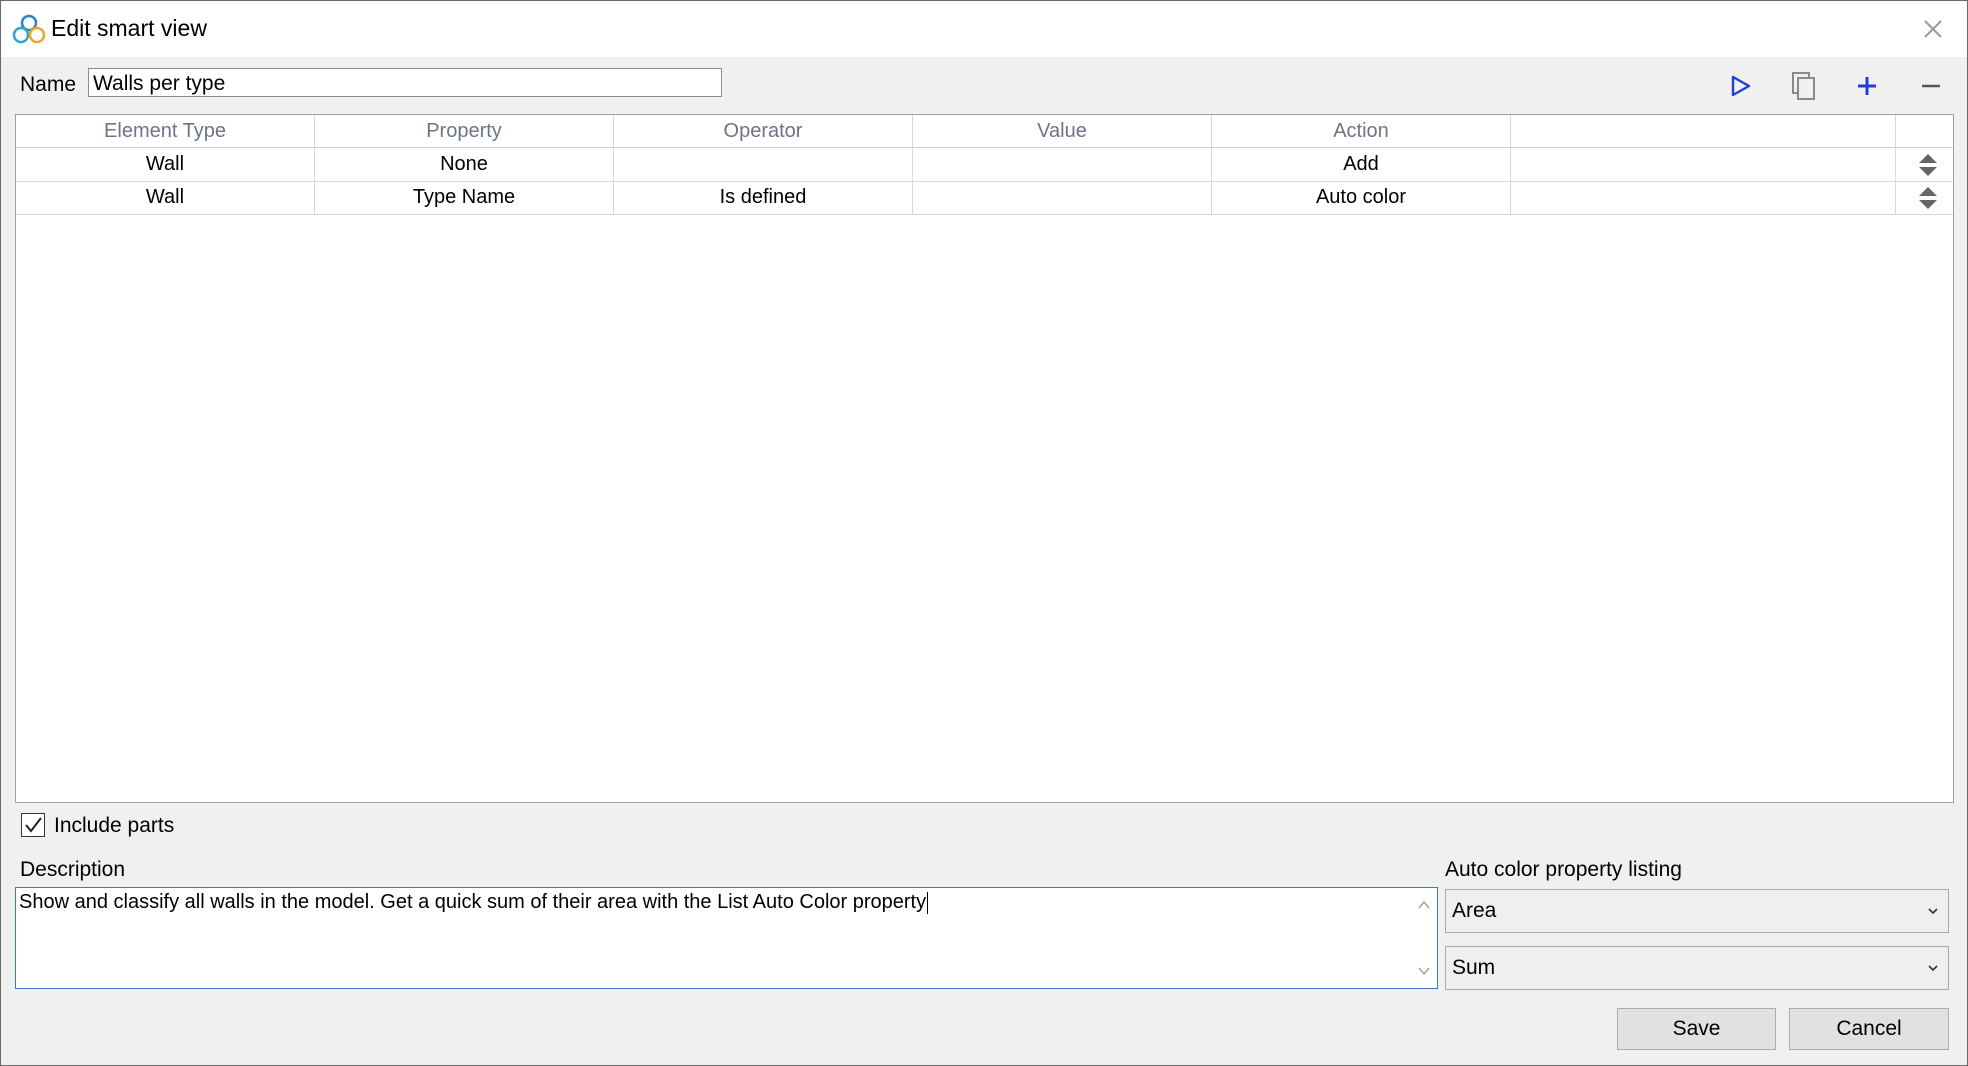 Image resolution: width=1968 pixels, height=1066 pixels. Describe the element at coordinates (763, 197) in the screenshot. I see `cell-operator: Is defined` at that location.